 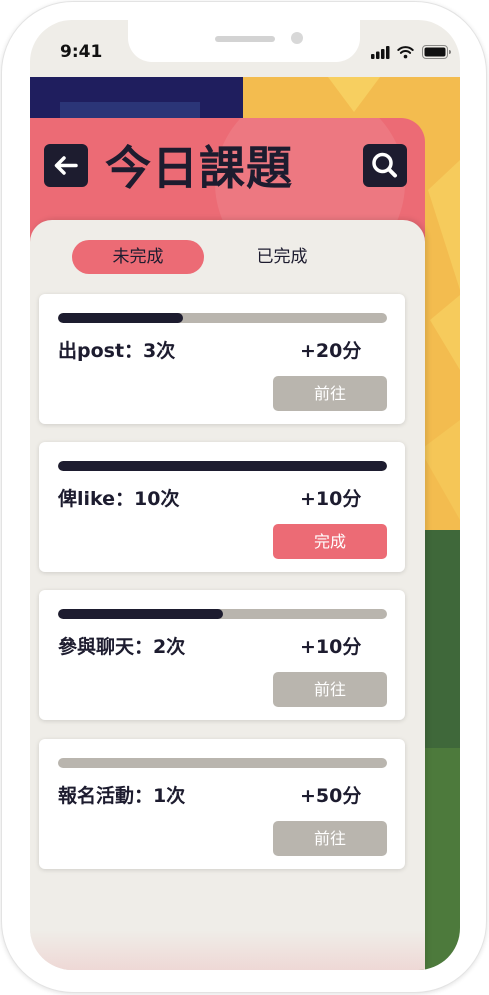 I want to click on task-points: +20分, so click(x=331, y=351).